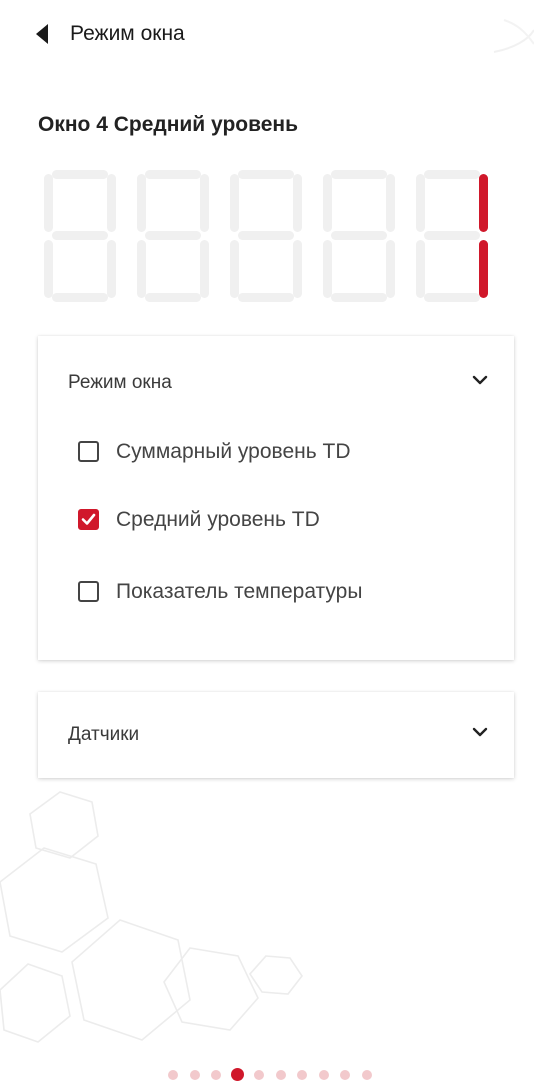 Image resolution: width=534 pixels, height=1092 pixels. Describe the element at coordinates (42, 34) in the screenshot. I see `back-arrow-icon` at that location.